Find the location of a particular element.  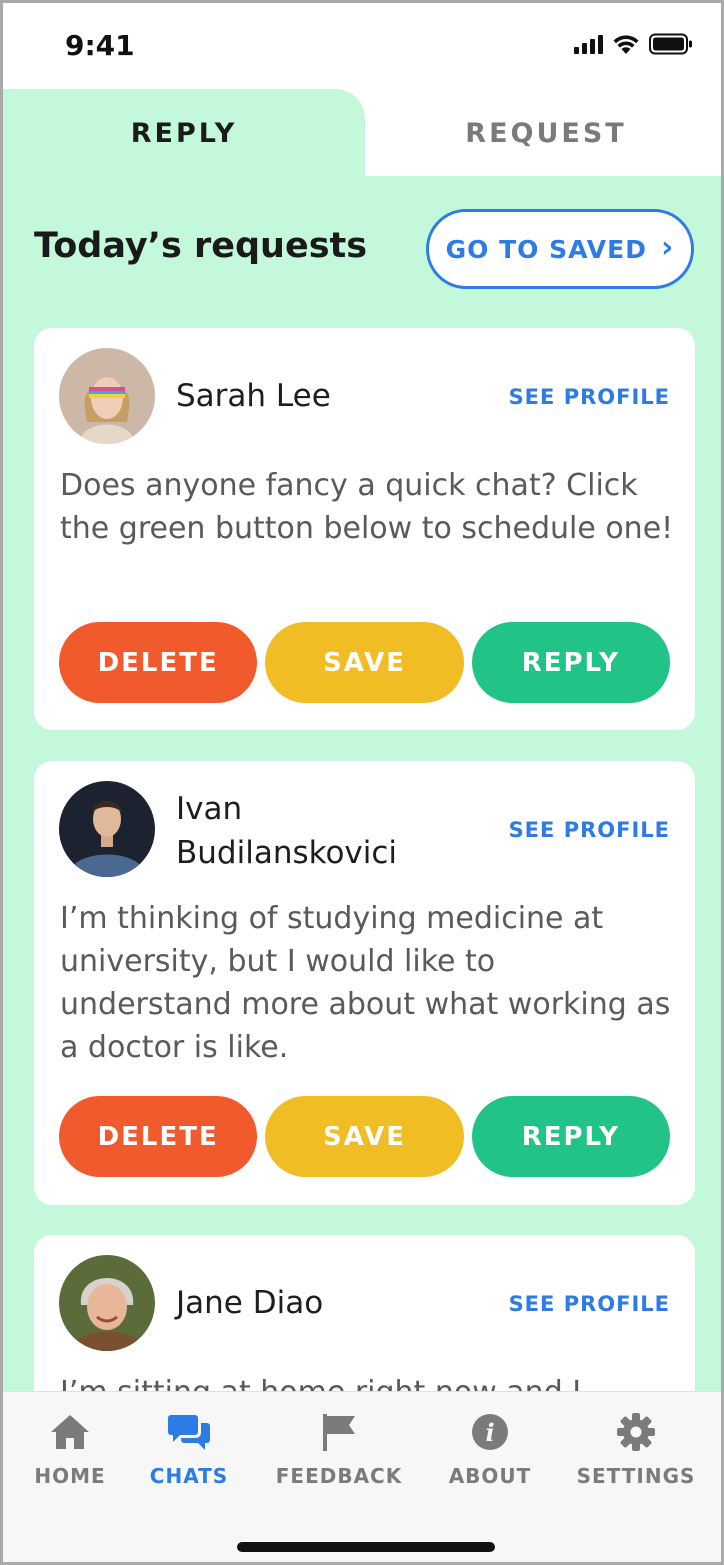

avatar-ivan-image is located at coordinates (107, 829).